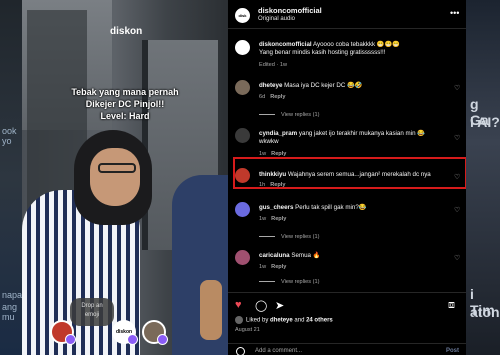 The height and width of the screenshot is (355, 500). What do you see at coordinates (270, 85) in the screenshot?
I see `comment-username: dheteye` at bounding box center [270, 85].